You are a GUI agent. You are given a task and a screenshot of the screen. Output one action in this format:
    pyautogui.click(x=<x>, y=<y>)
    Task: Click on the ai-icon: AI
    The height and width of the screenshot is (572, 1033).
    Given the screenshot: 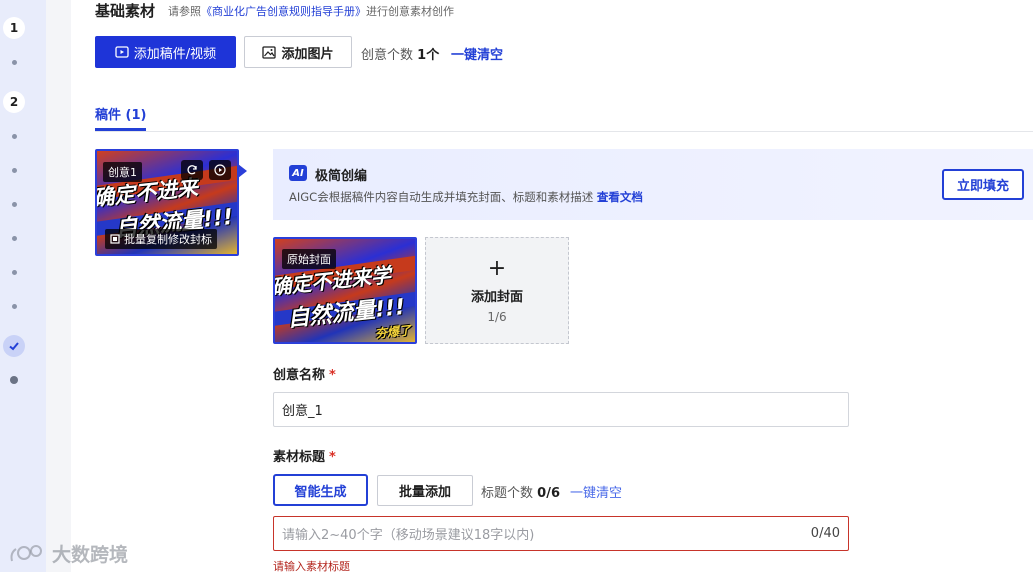 What is the action you would take?
    pyautogui.click(x=298, y=173)
    